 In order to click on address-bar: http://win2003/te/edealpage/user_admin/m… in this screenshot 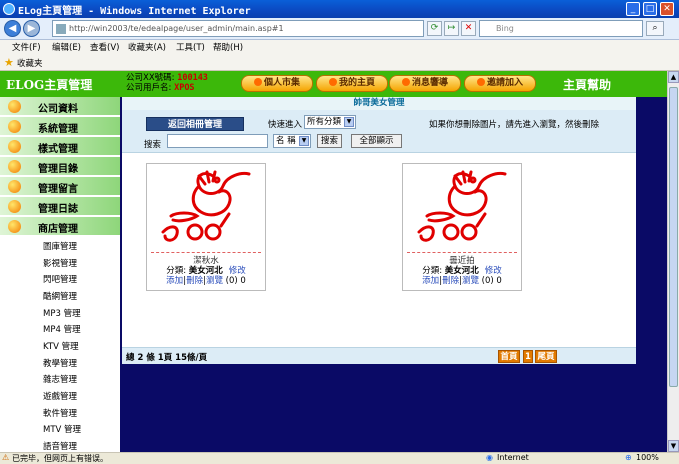, I will do `click(238, 28)`.